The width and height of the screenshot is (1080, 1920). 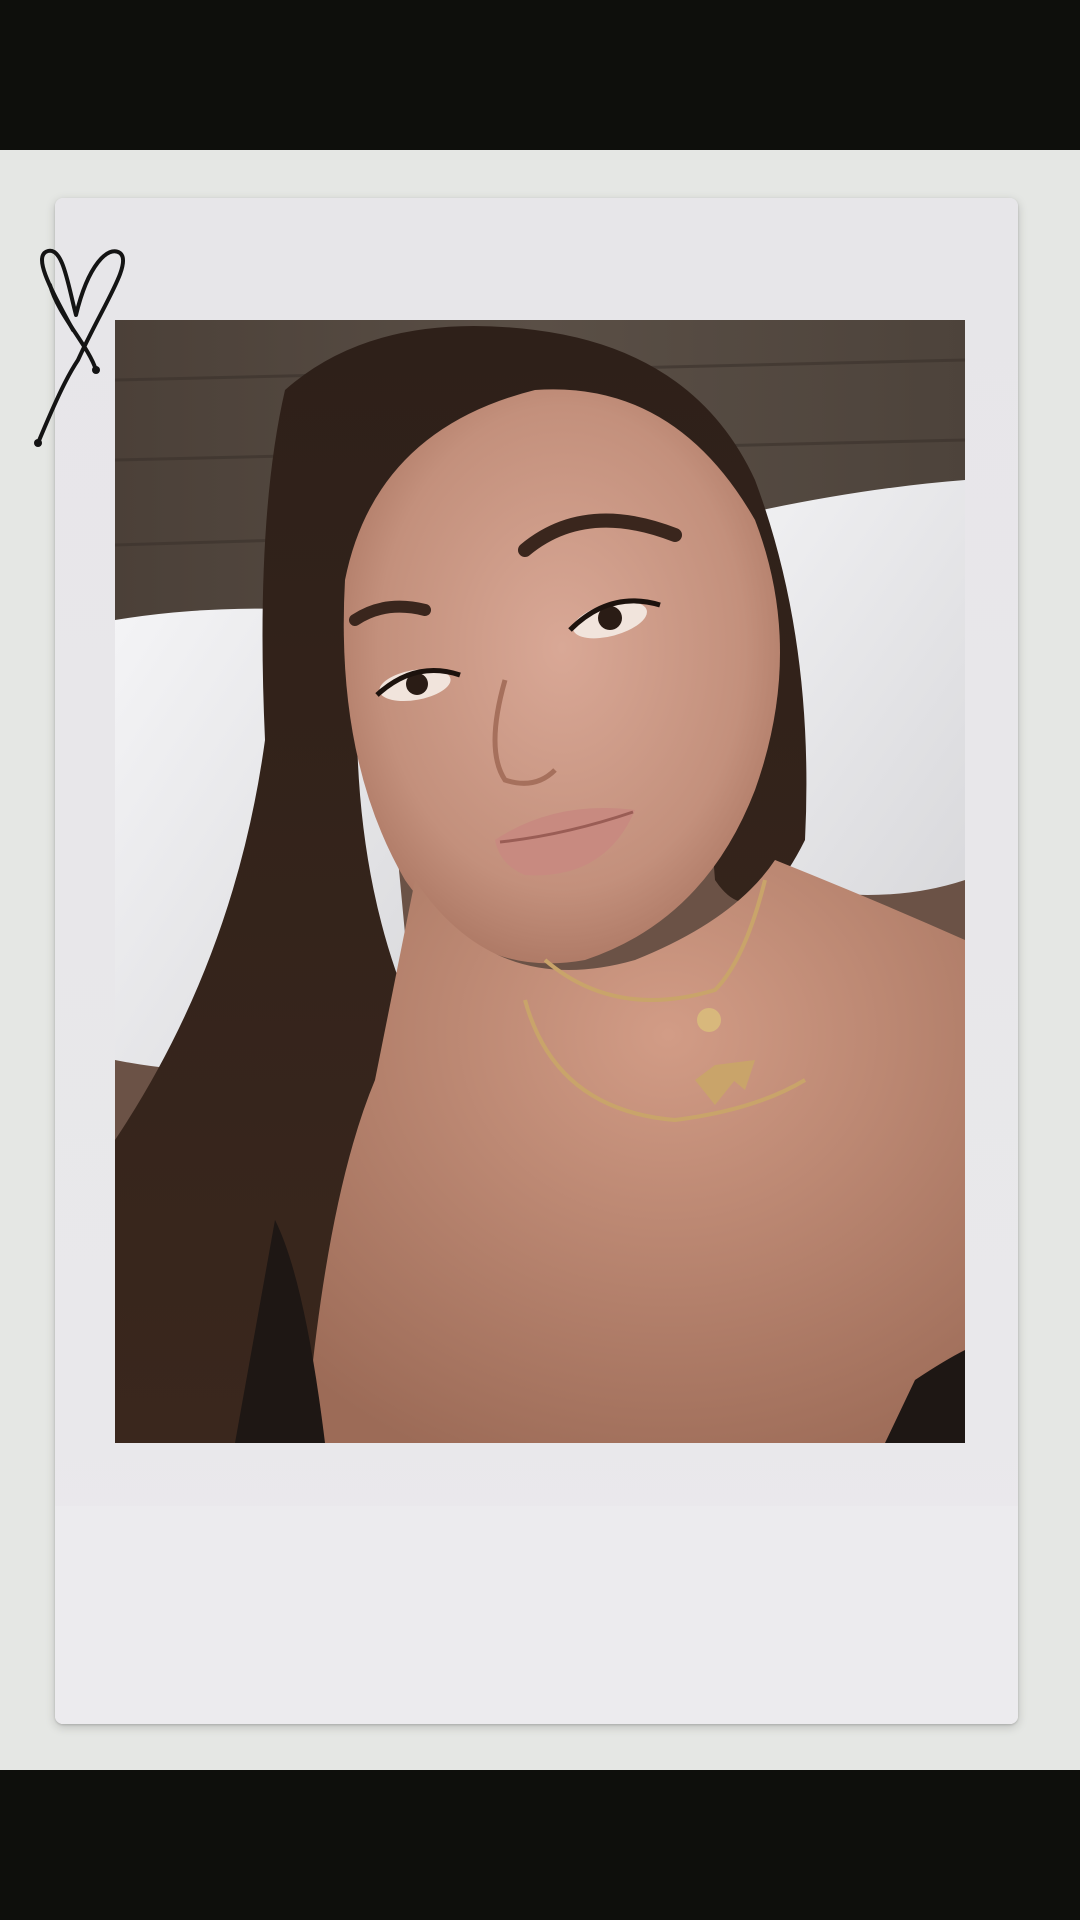 I want to click on letterbox-top, so click(x=540, y=75).